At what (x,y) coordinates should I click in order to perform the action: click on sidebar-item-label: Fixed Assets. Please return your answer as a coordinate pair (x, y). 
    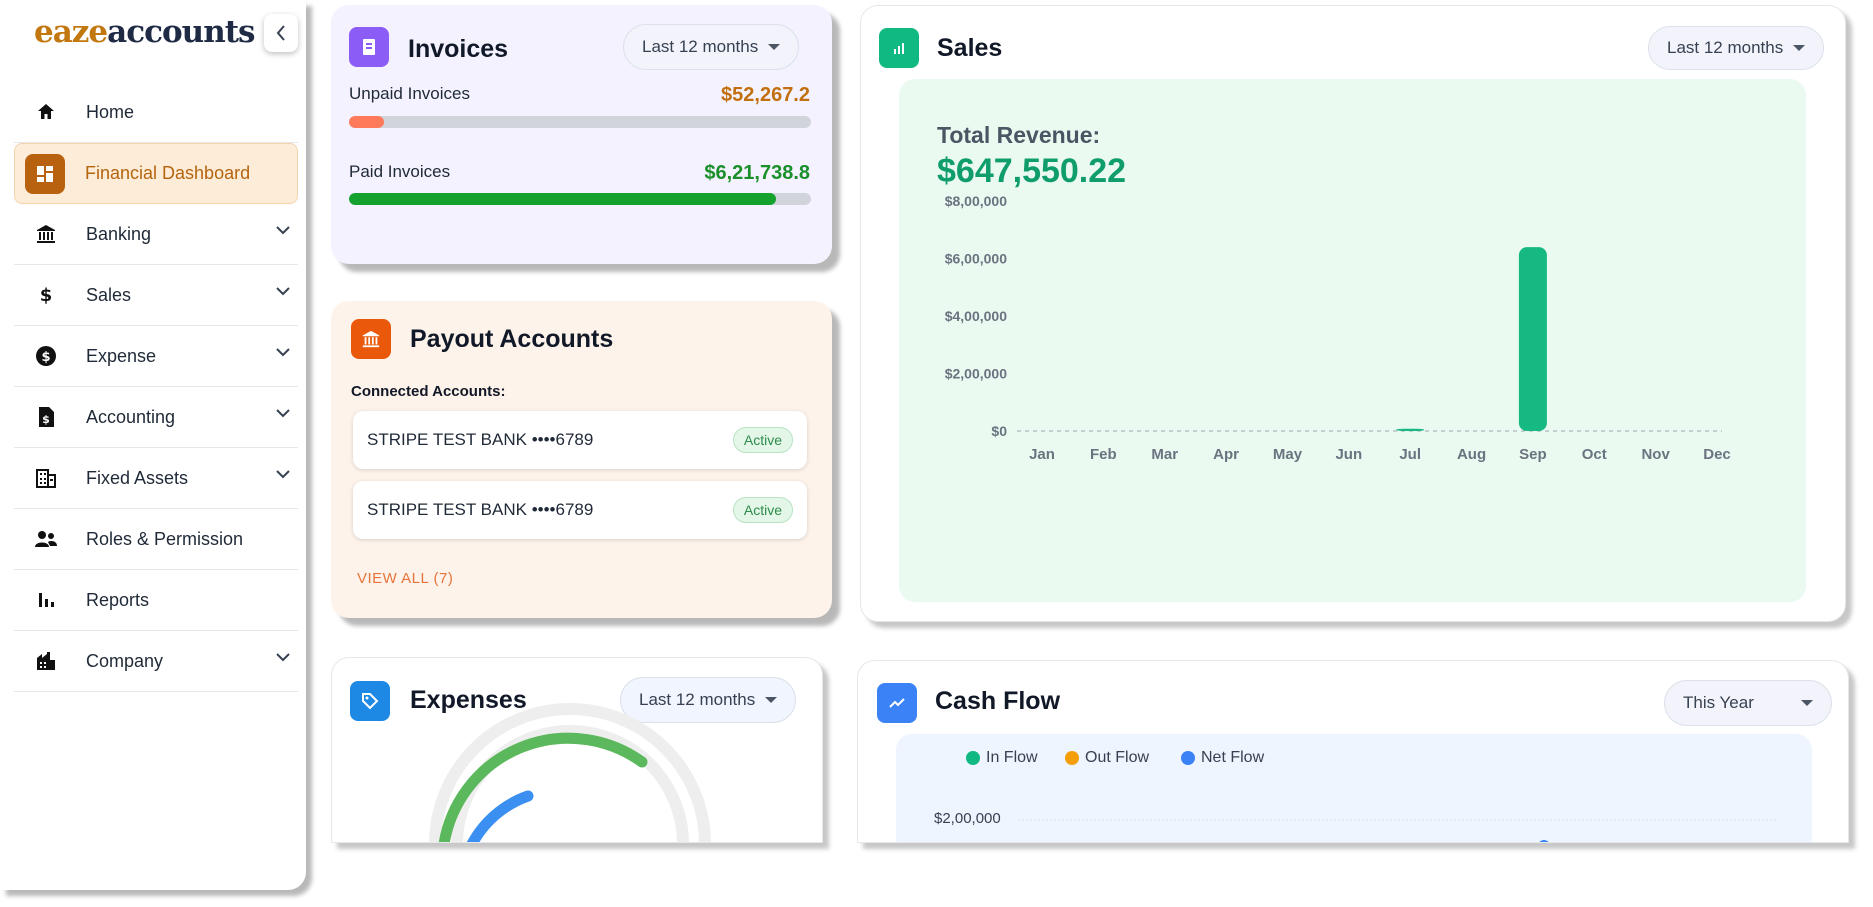
    Looking at the image, I should click on (137, 477).